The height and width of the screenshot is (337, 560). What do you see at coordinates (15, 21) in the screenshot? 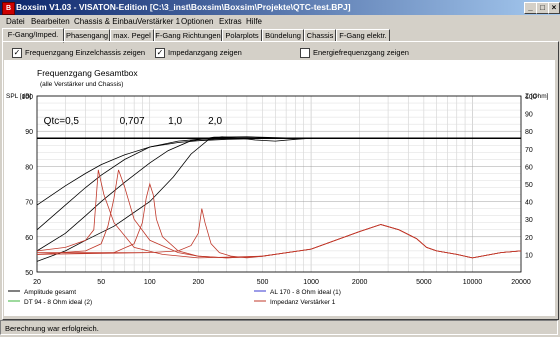
I see `menu-datei: Datei` at bounding box center [15, 21].